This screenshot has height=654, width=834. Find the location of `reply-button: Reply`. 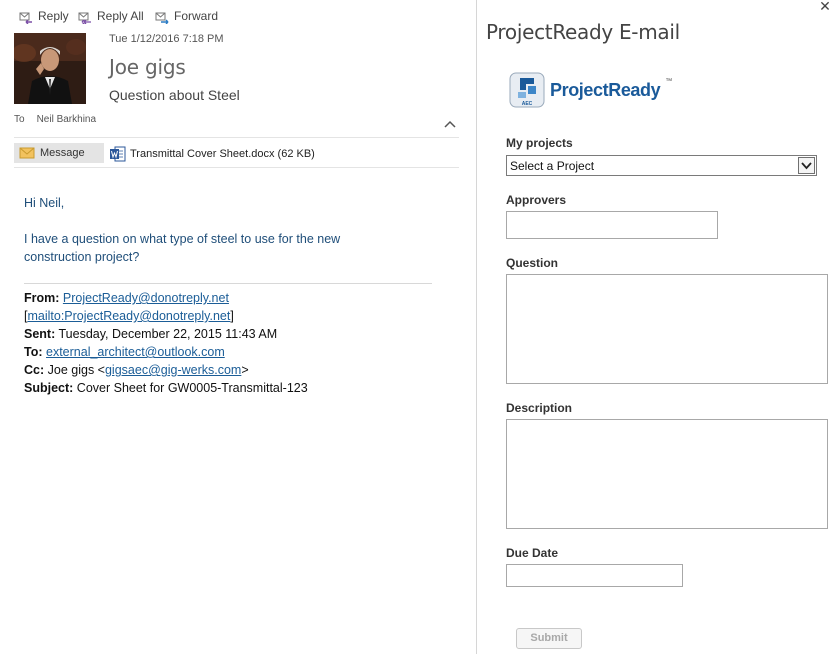

reply-button: Reply is located at coordinates (43, 16).